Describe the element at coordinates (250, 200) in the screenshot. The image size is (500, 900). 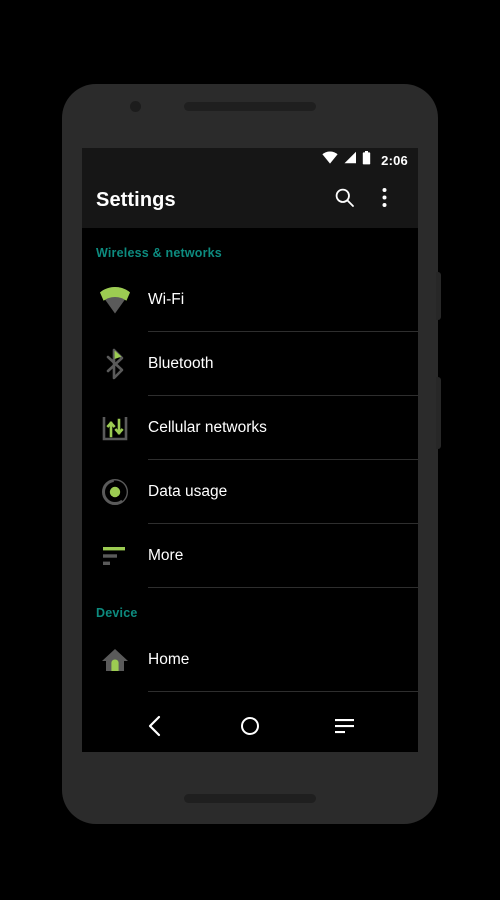
I see `app-bar: Settings` at that location.